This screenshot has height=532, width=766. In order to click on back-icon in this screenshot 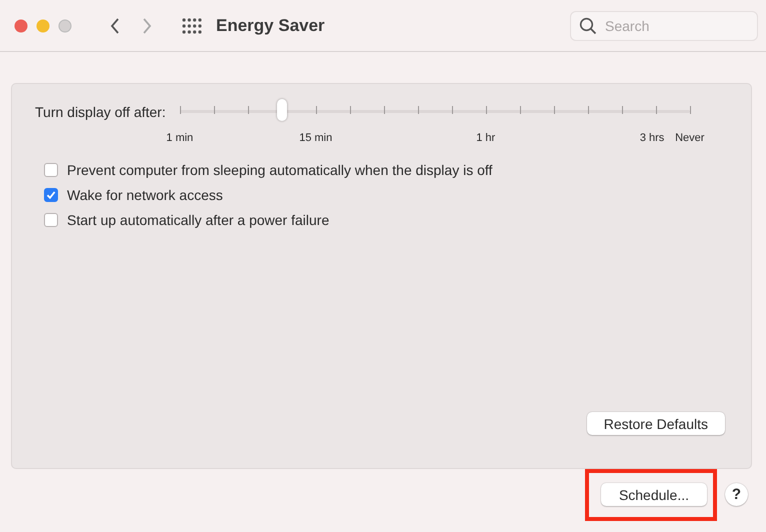, I will do `click(115, 25)`.